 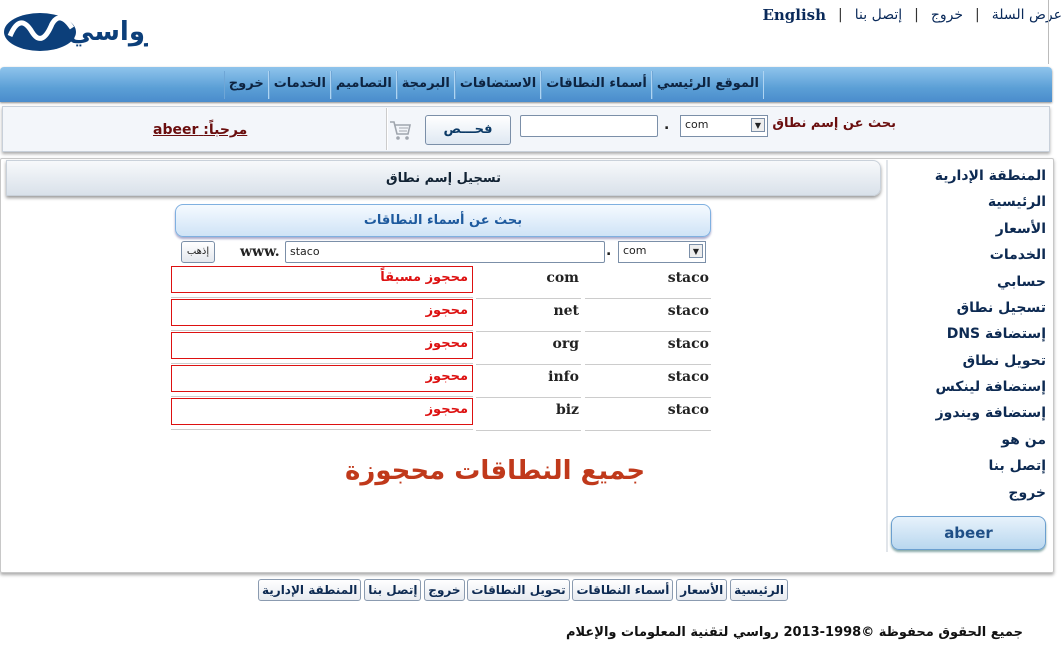 What do you see at coordinates (697, 124) in the screenshot?
I see `tld-select-value: com` at bounding box center [697, 124].